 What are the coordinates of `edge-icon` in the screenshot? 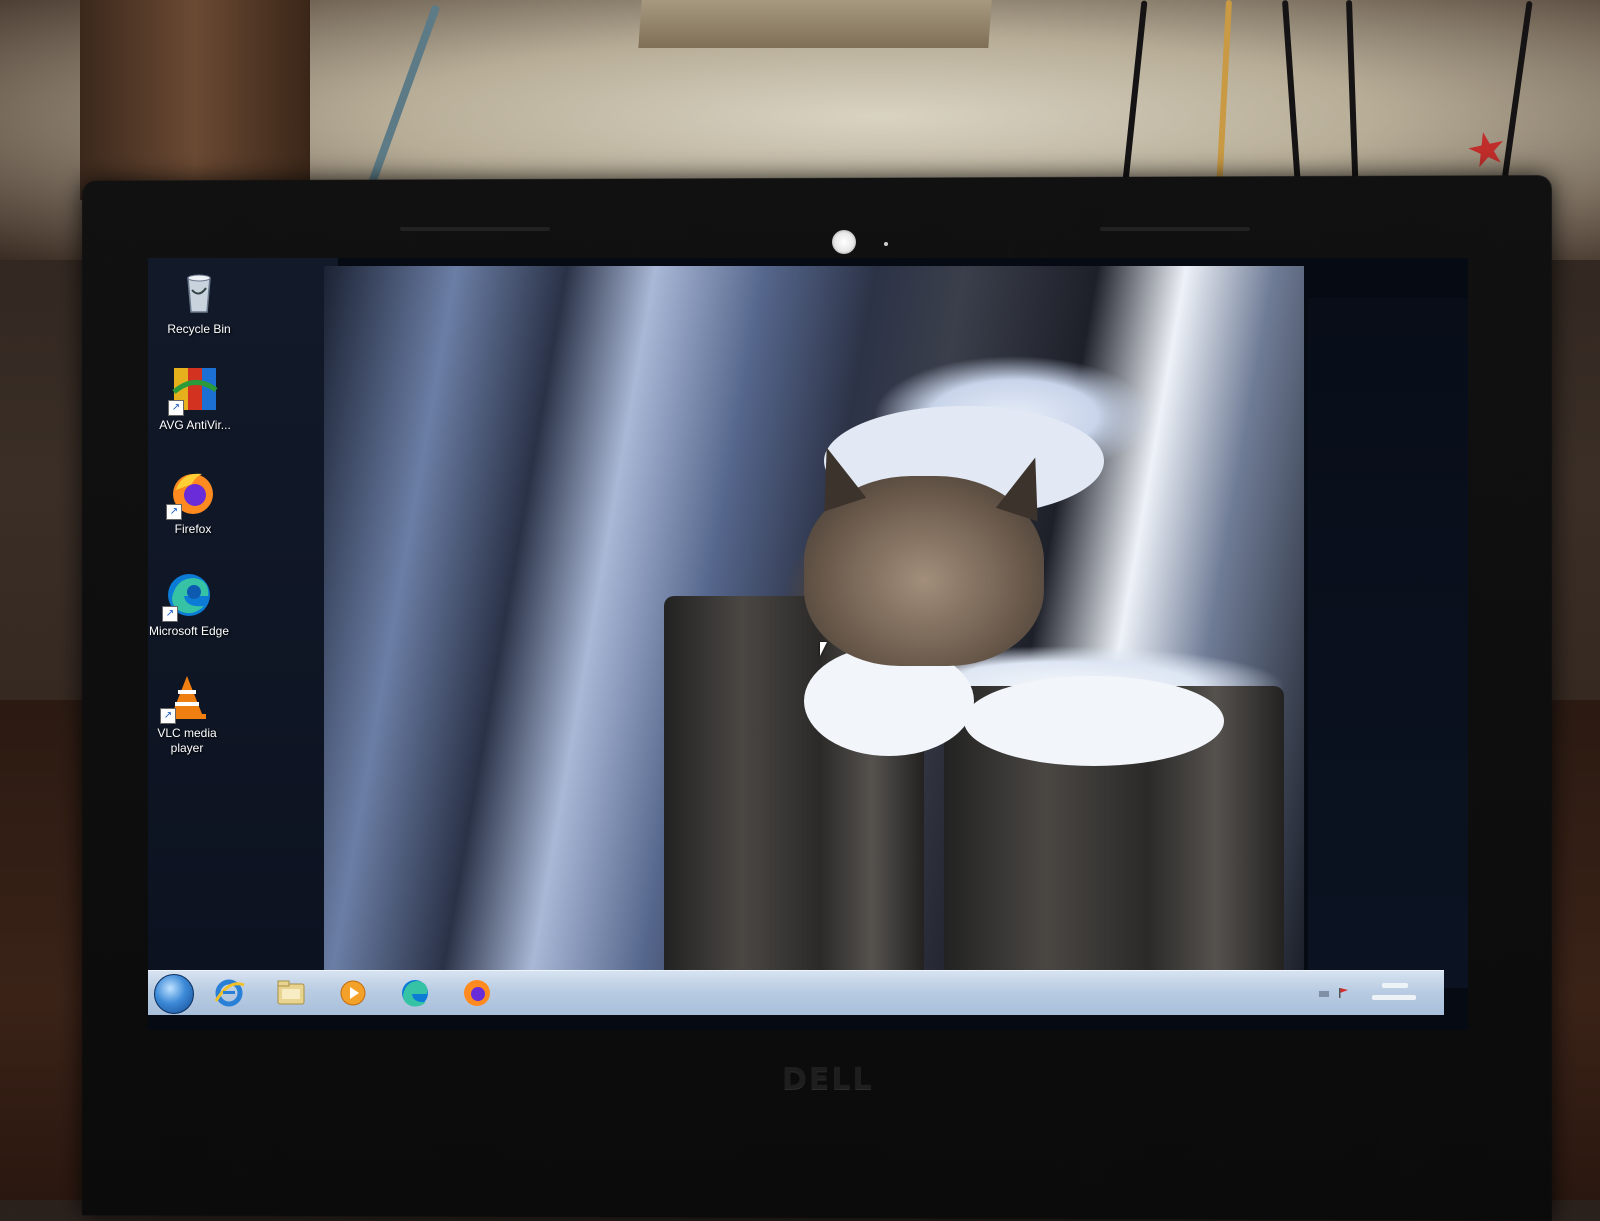 It's located at (415, 993).